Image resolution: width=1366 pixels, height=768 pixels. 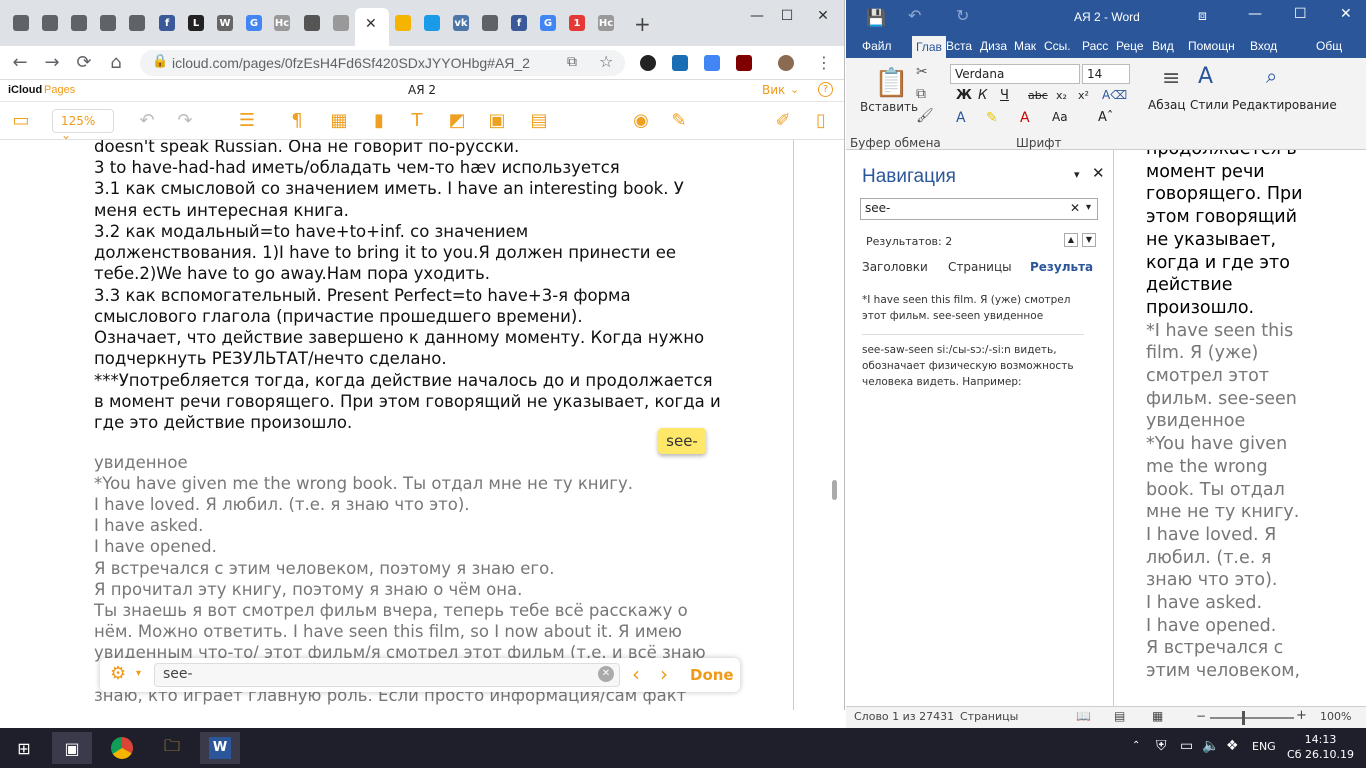 What do you see at coordinates (84, 63) in the screenshot?
I see `reload-icon: ⟳` at bounding box center [84, 63].